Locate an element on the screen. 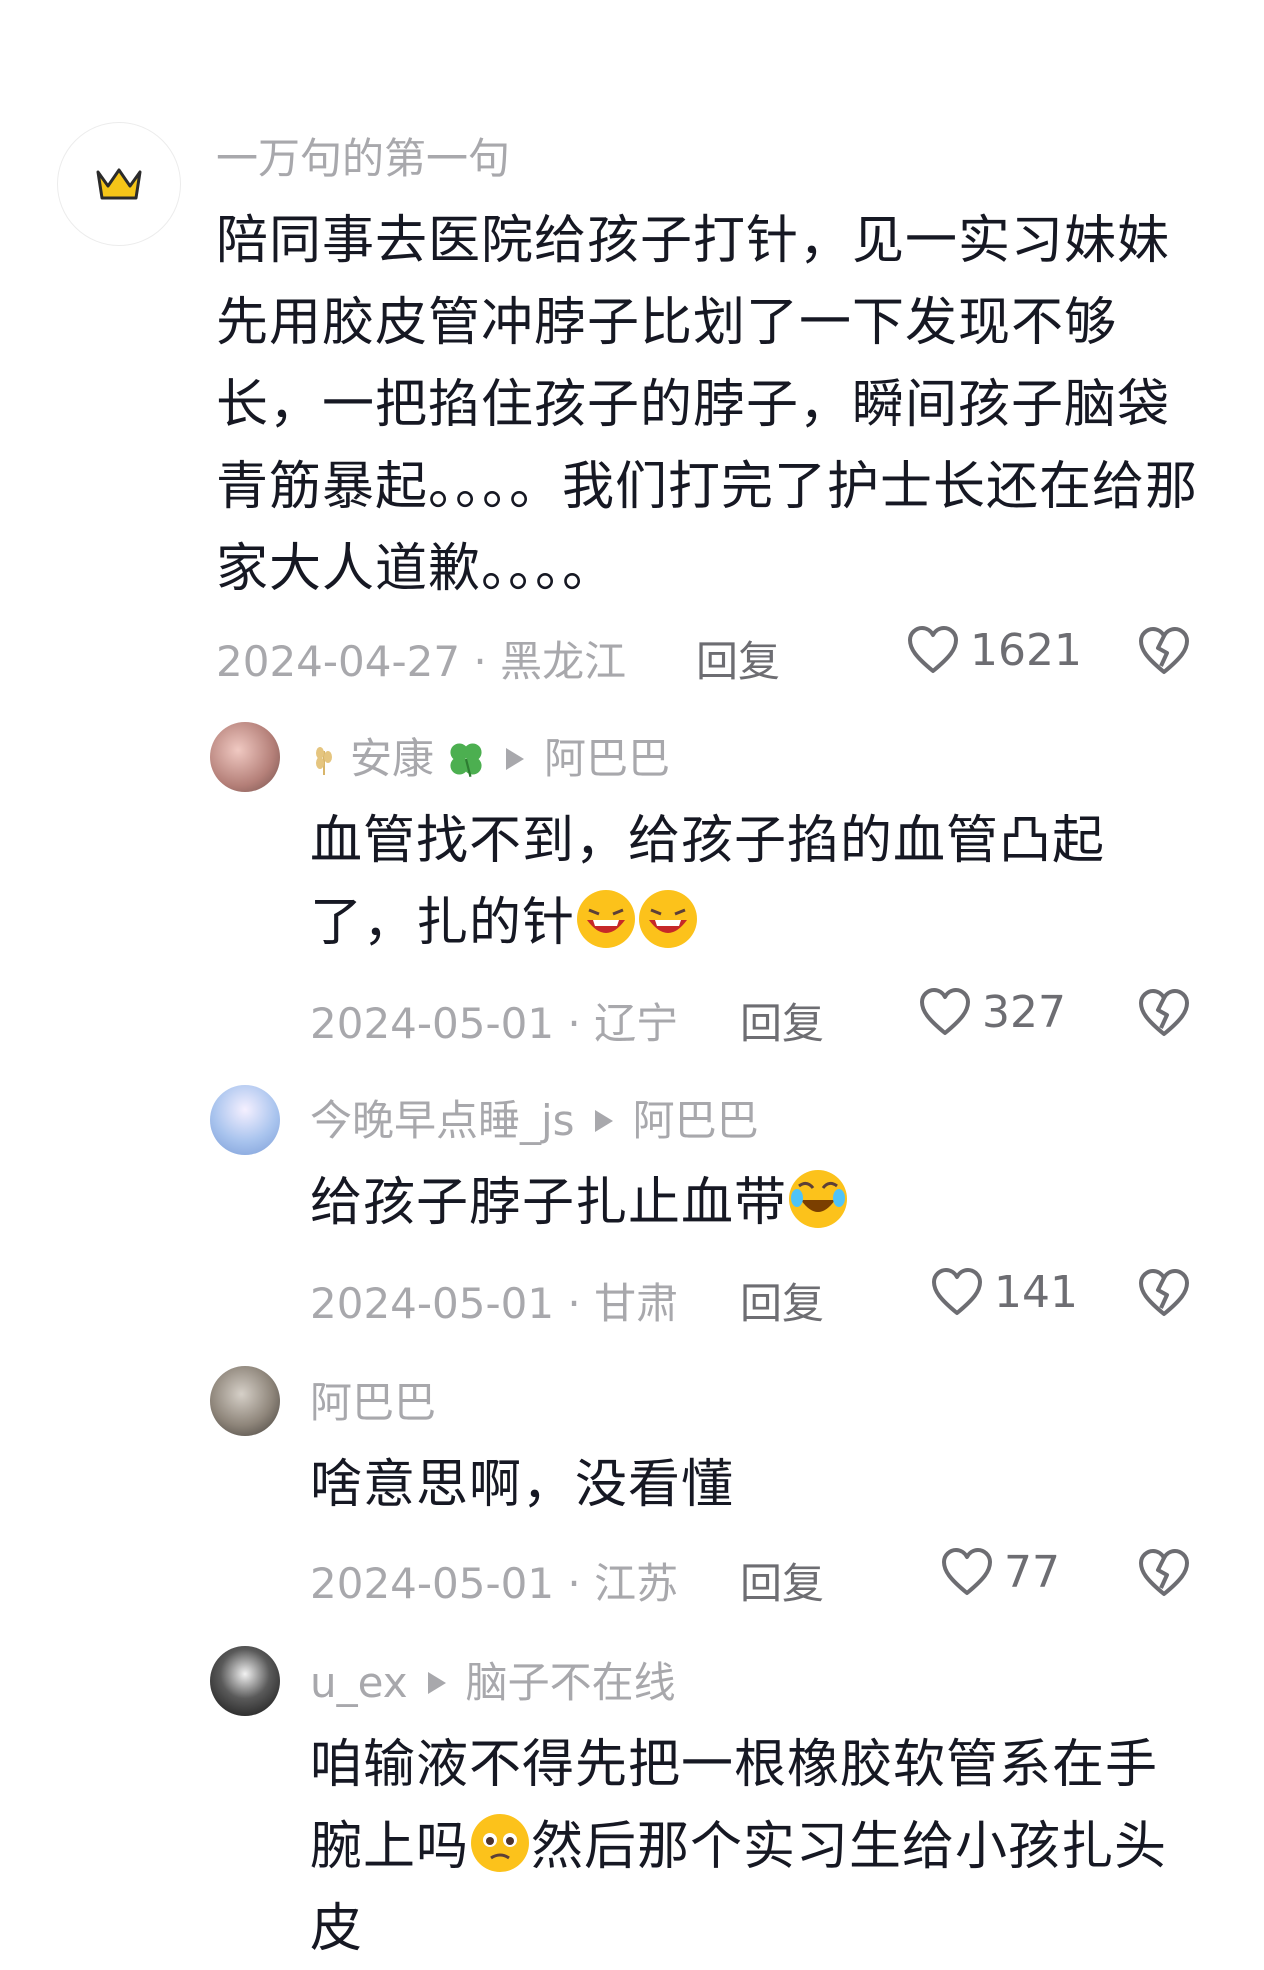 The image size is (1264, 1970). username: 安康 阿巴巴 is located at coordinates (490, 759).